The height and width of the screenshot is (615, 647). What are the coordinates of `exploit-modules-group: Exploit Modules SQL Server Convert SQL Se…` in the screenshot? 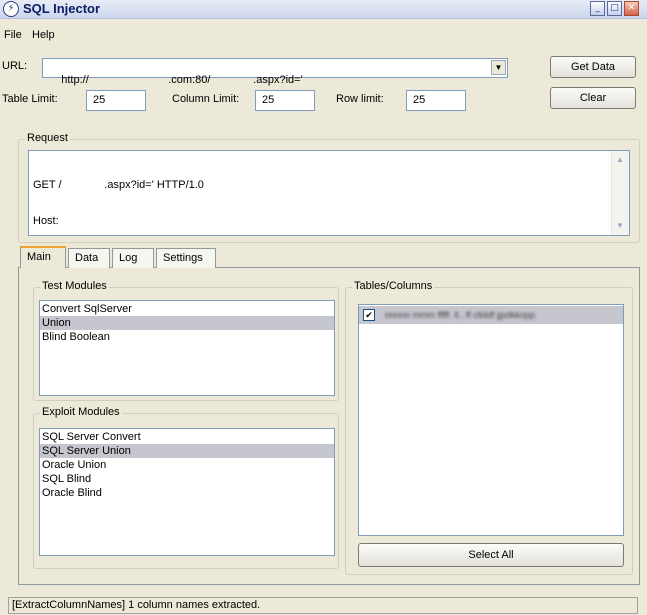 It's located at (186, 487).